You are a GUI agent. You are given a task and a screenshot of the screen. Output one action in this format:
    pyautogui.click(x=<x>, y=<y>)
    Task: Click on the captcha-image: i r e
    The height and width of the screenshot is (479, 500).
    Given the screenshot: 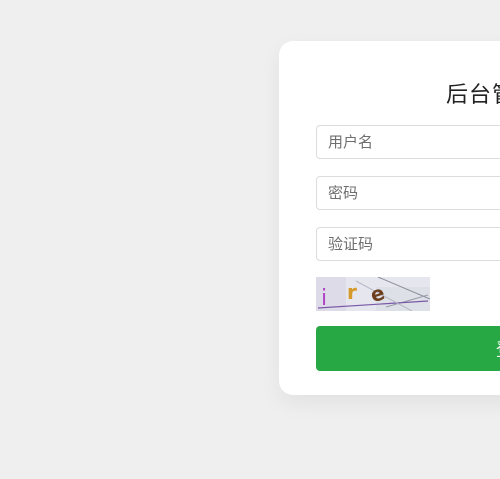 What is the action you would take?
    pyautogui.click(x=373, y=294)
    